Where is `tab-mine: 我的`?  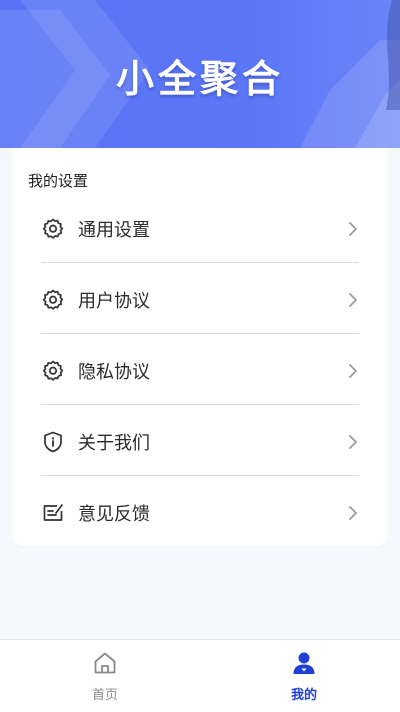 tab-mine: 我的 is located at coordinates (304, 678).